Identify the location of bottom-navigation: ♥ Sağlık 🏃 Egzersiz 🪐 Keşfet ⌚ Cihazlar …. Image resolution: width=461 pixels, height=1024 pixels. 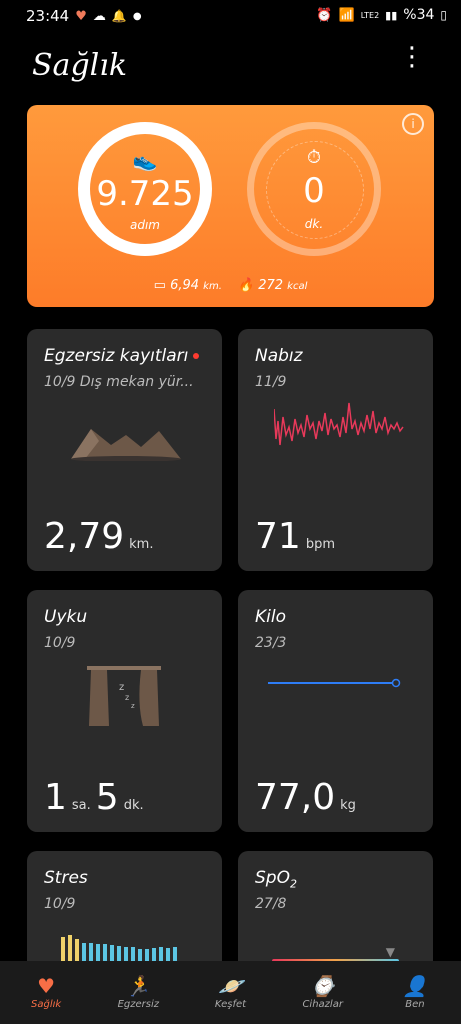
(230, 992).